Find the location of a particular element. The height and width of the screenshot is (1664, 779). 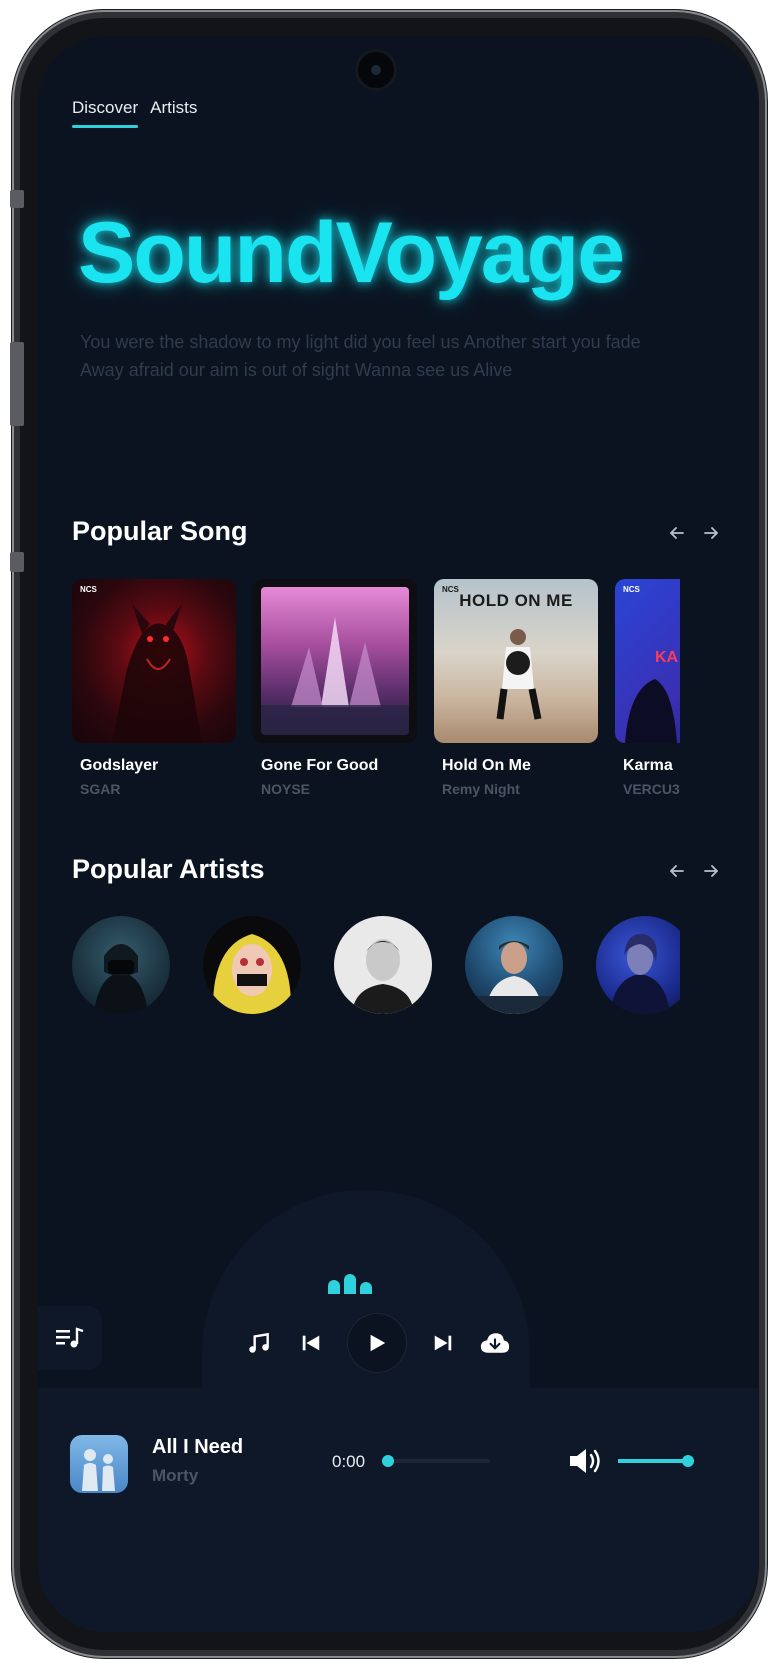

masked-artist-portrait is located at coordinates (121, 979).